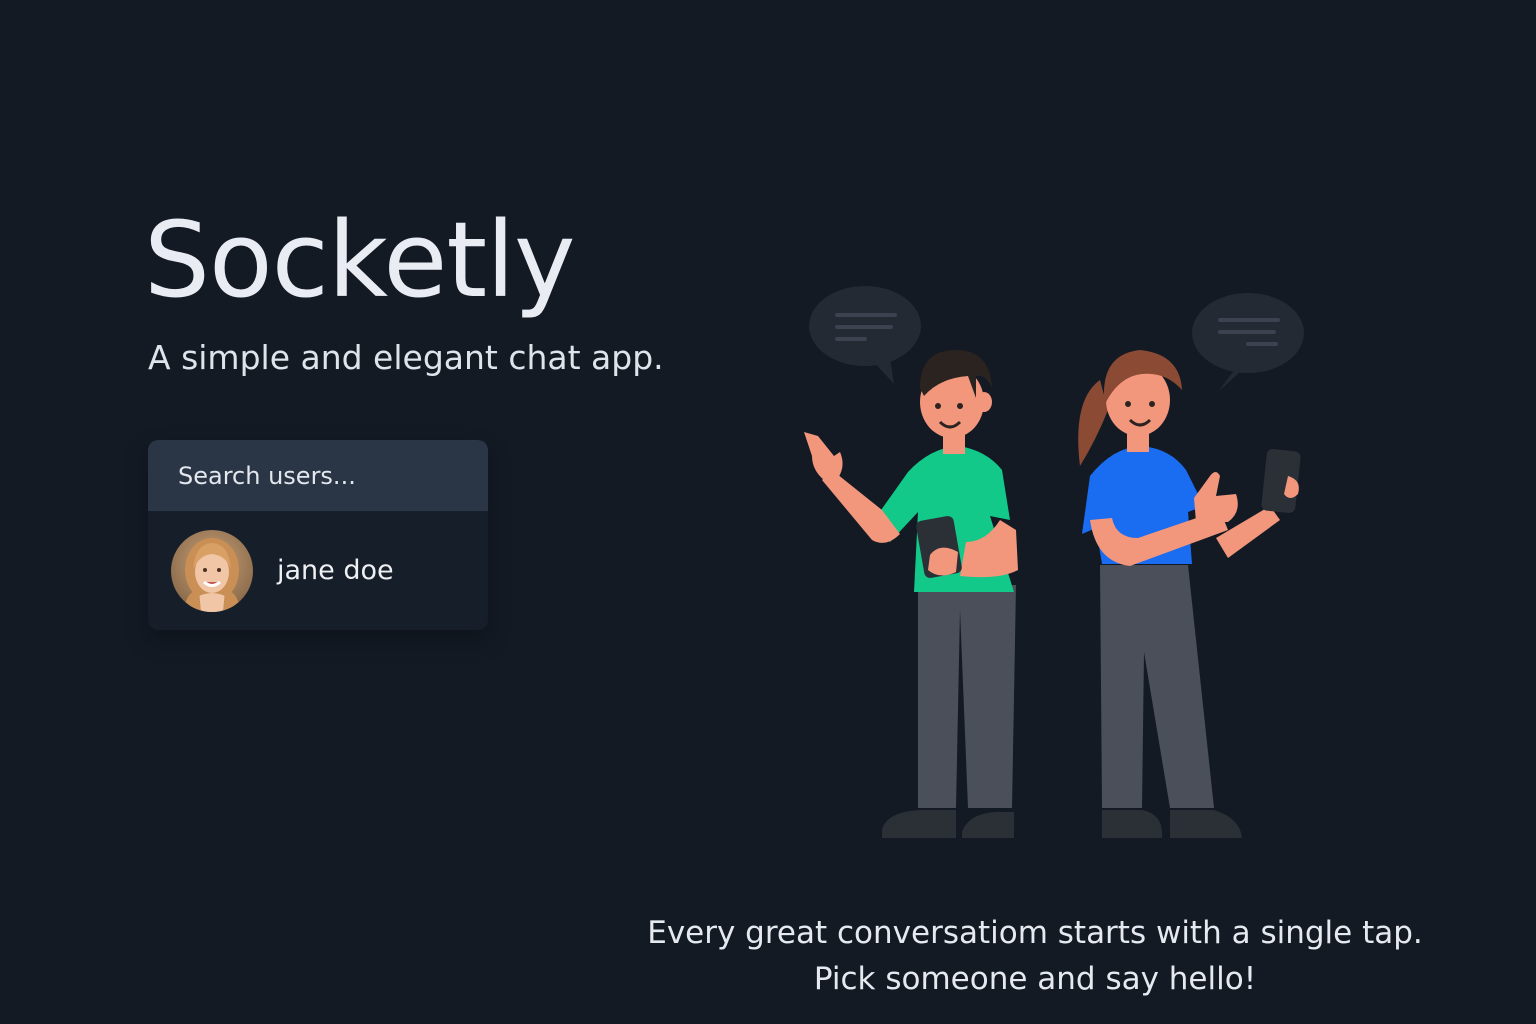 The image size is (1536, 1024). What do you see at coordinates (318, 475) in the screenshot?
I see `search-users-input` at bounding box center [318, 475].